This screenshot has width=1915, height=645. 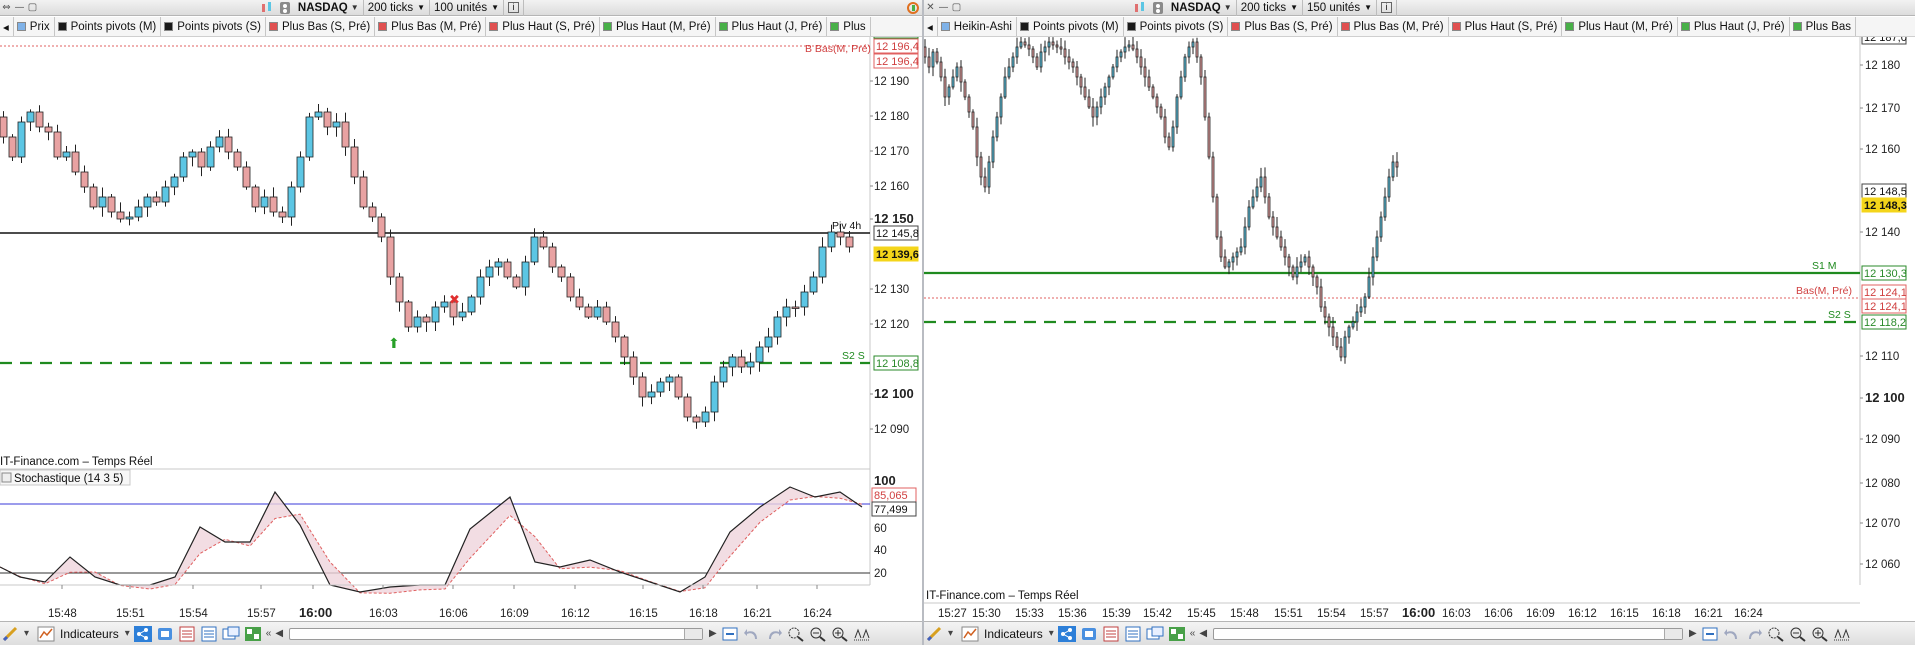 I want to click on right-ticks-dropdown: 200 ticks ▼, so click(x=1270, y=8).